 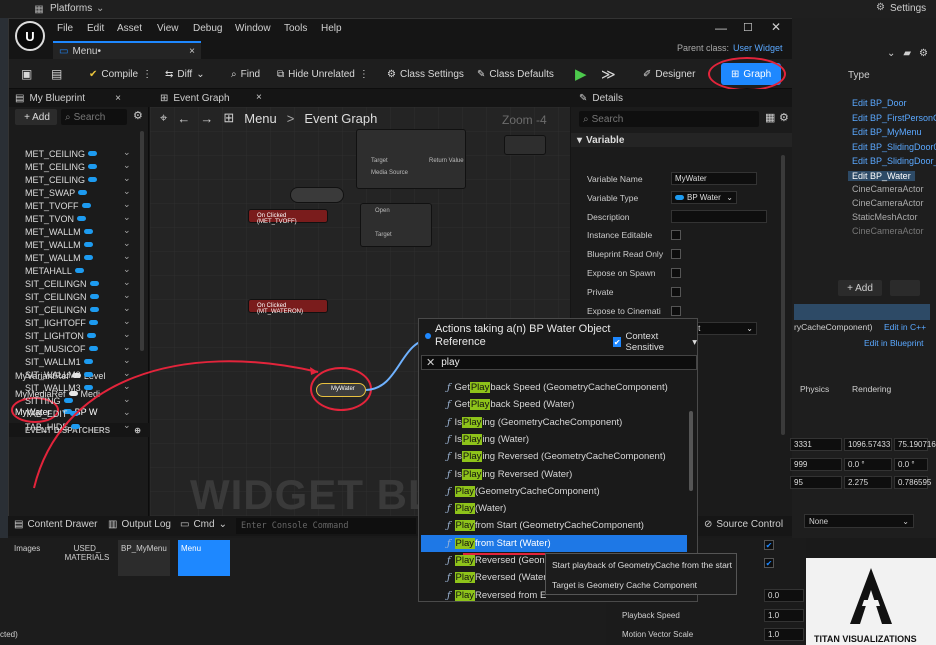 I want to click on variable-type-dropdown: BP Water ⌄, so click(x=704, y=197).